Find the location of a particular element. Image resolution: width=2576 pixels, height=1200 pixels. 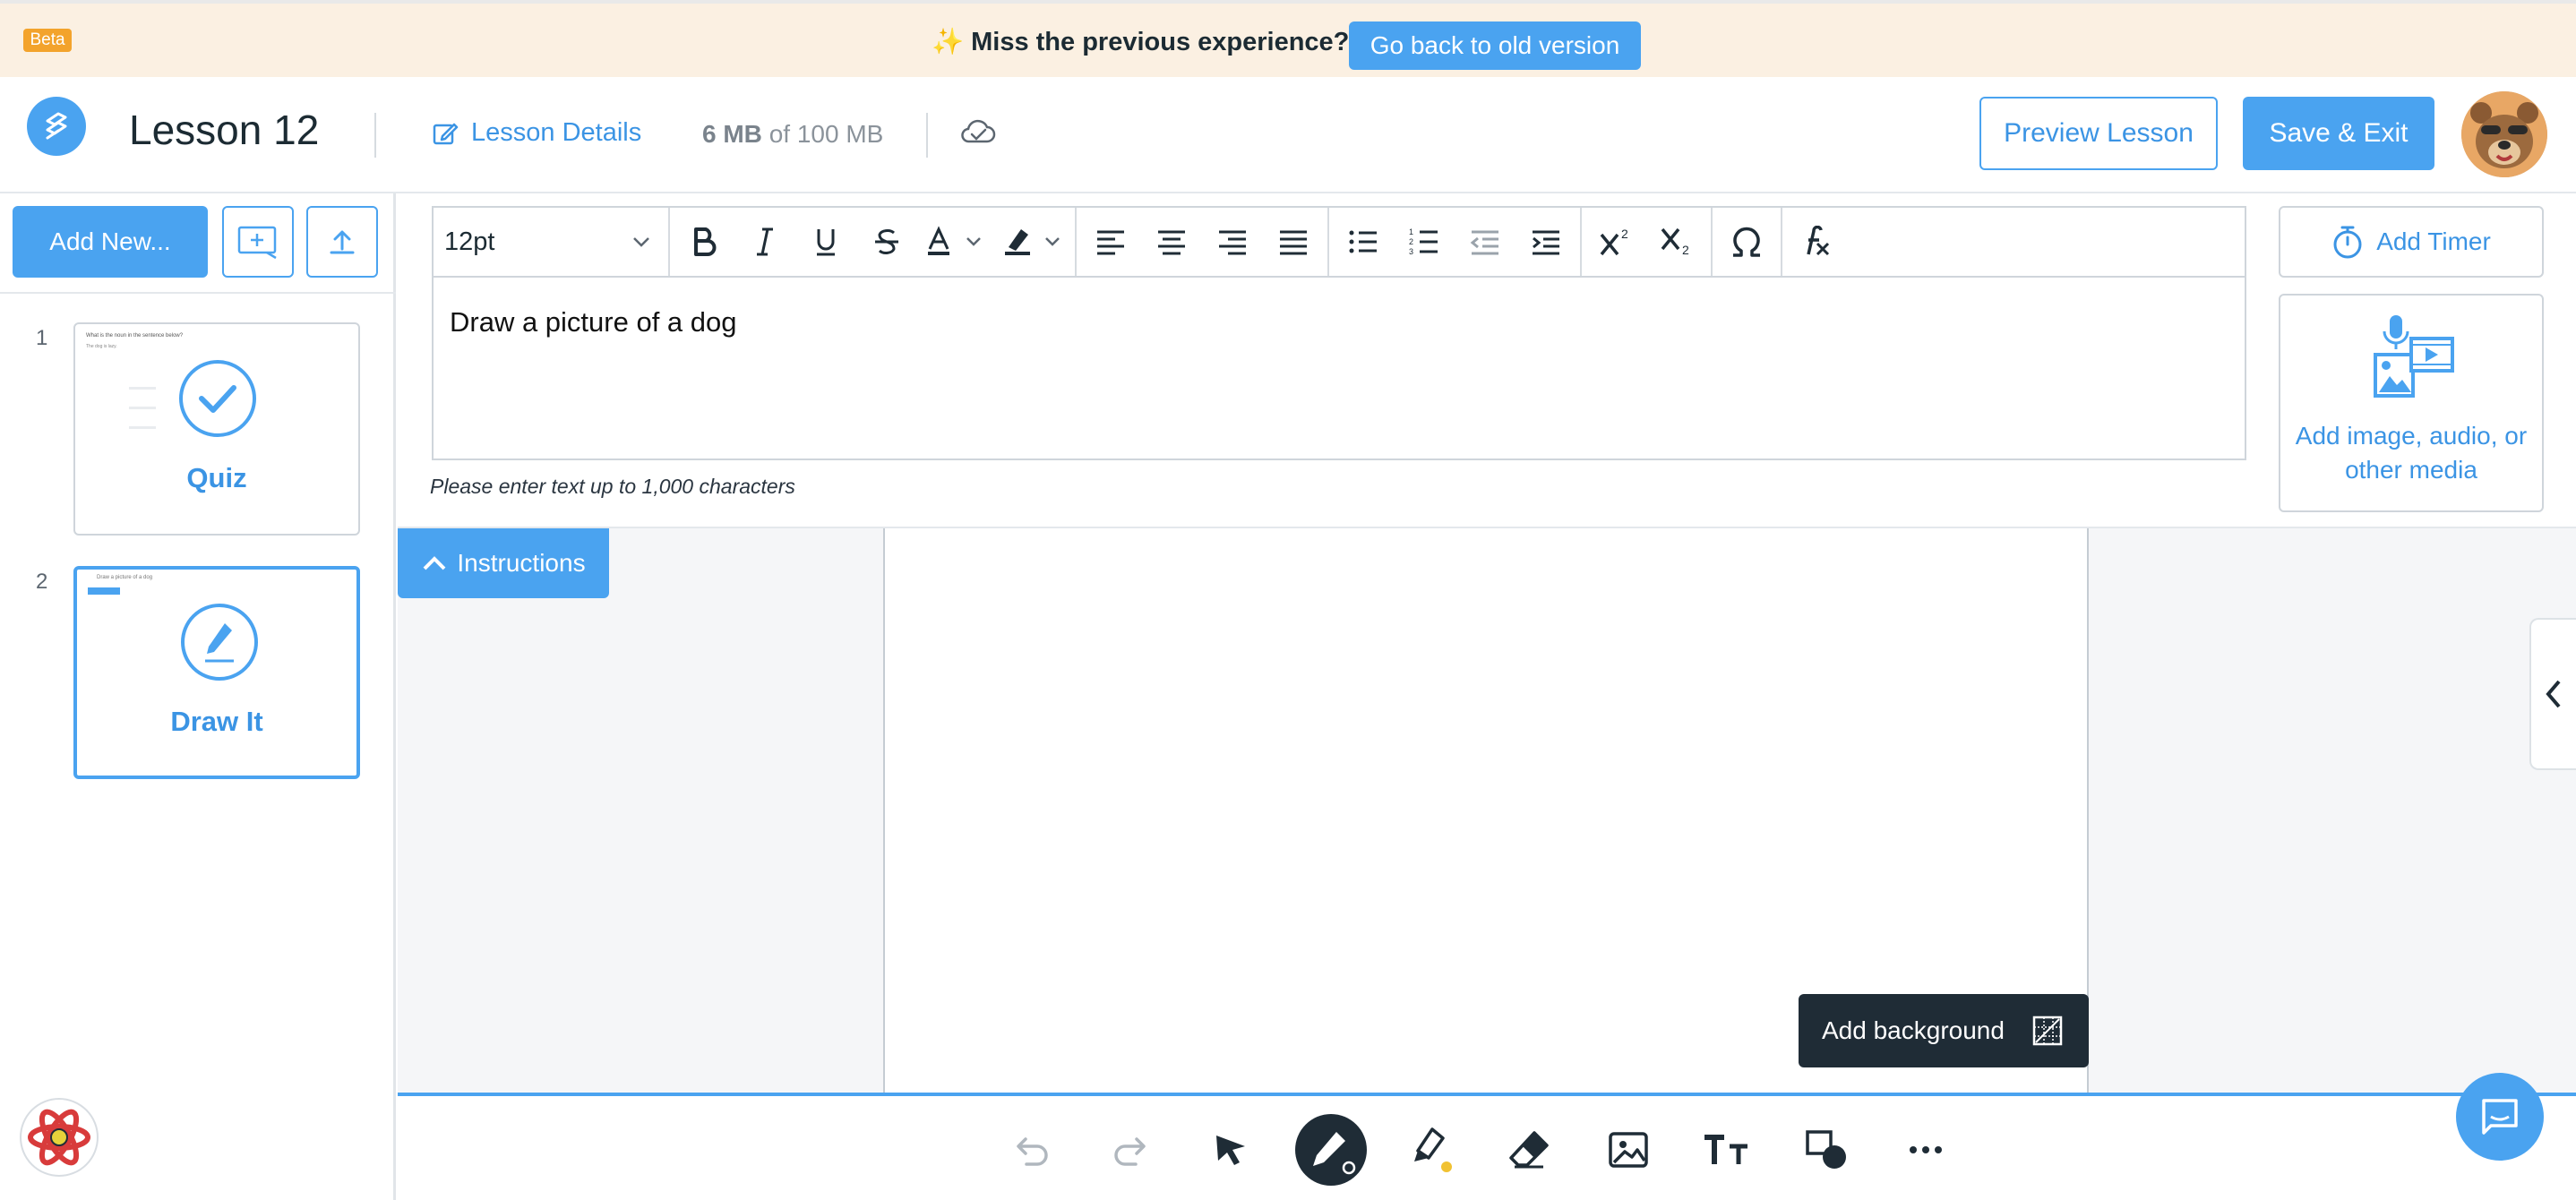

undo-button is located at coordinates (1032, 1150).